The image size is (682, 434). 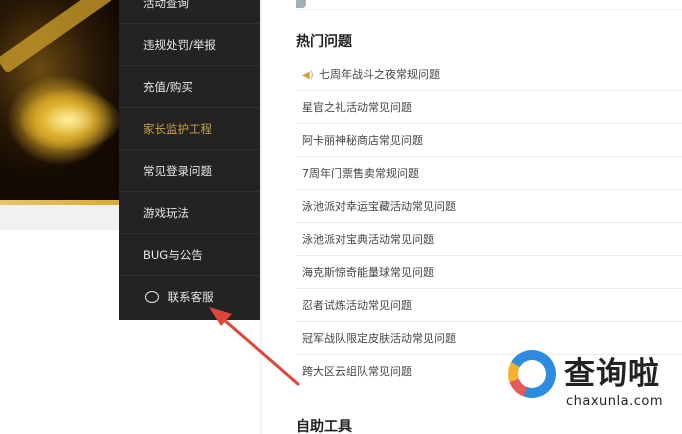 What do you see at coordinates (614, 401) in the screenshot?
I see `watermark-domain: chaxunla.com` at bounding box center [614, 401].